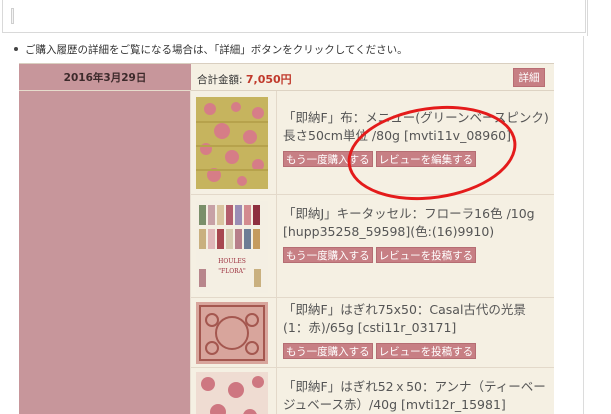  I want to click on top-input-box, so click(294, 16).